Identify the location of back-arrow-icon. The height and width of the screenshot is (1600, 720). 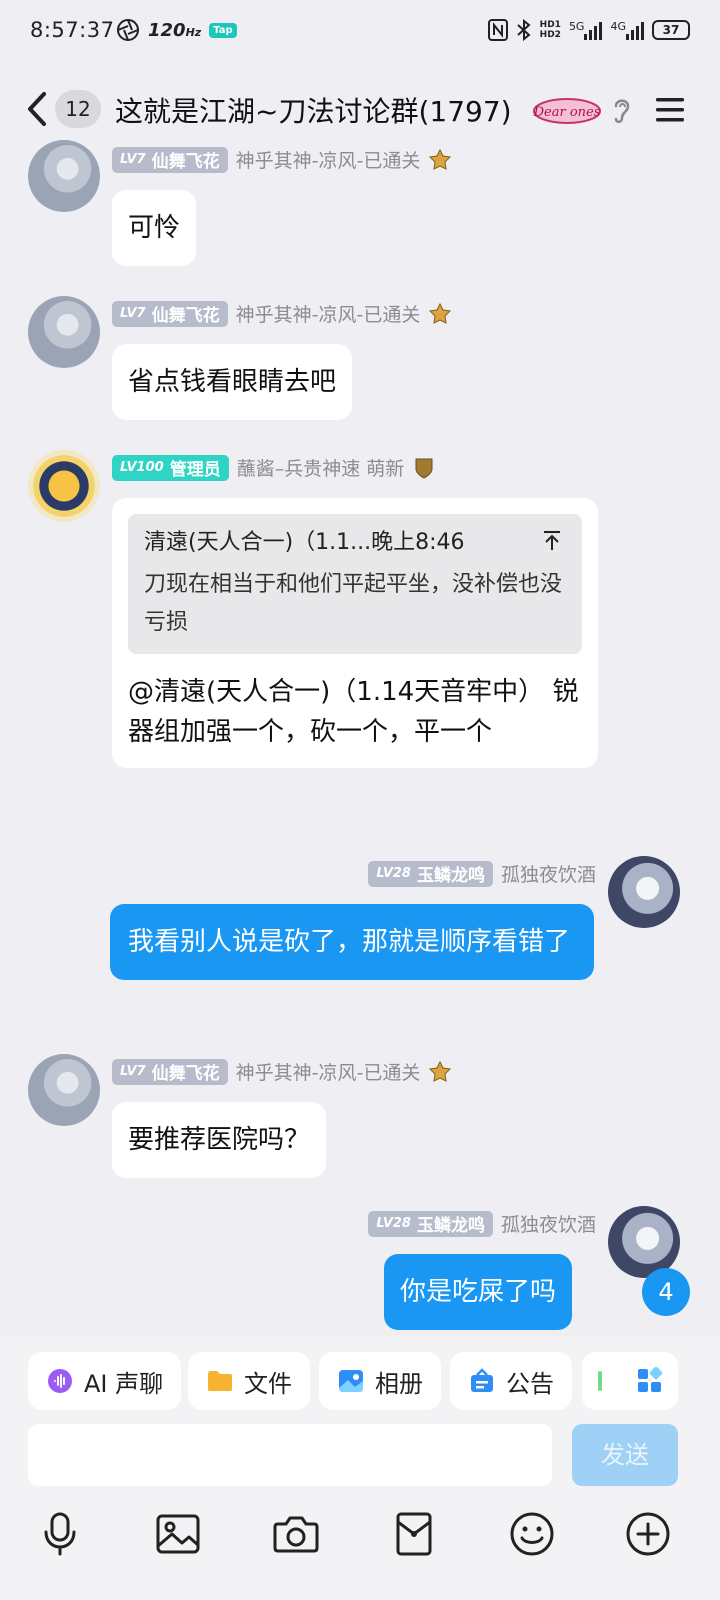
(37, 109).